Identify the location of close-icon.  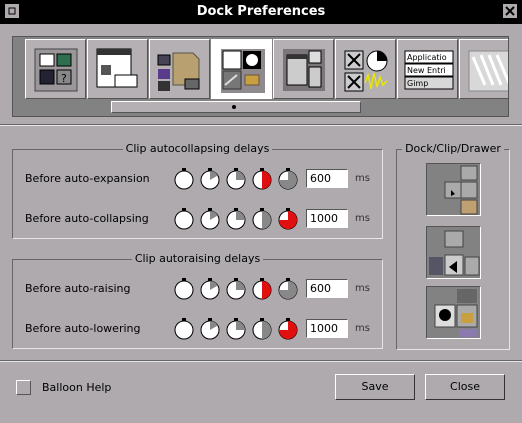
(510, 11).